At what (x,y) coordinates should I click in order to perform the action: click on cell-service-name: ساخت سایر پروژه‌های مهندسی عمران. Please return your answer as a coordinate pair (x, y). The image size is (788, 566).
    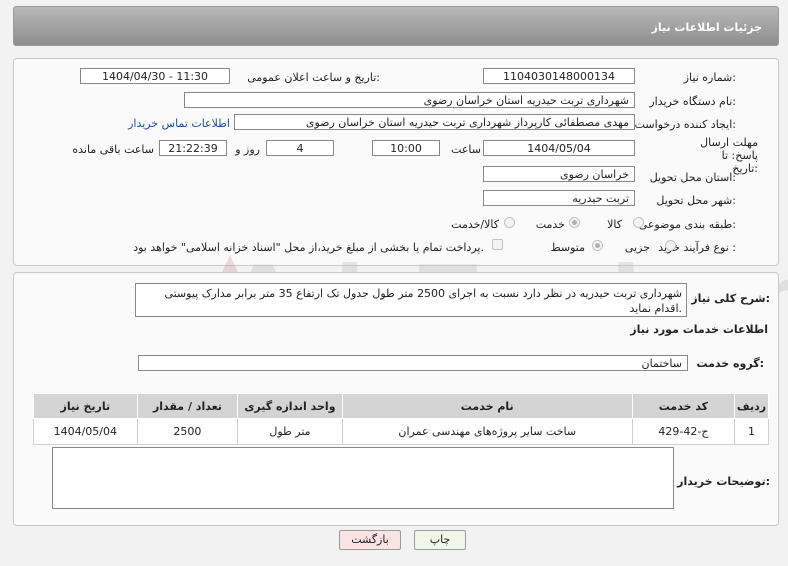
    Looking at the image, I should click on (487, 431).